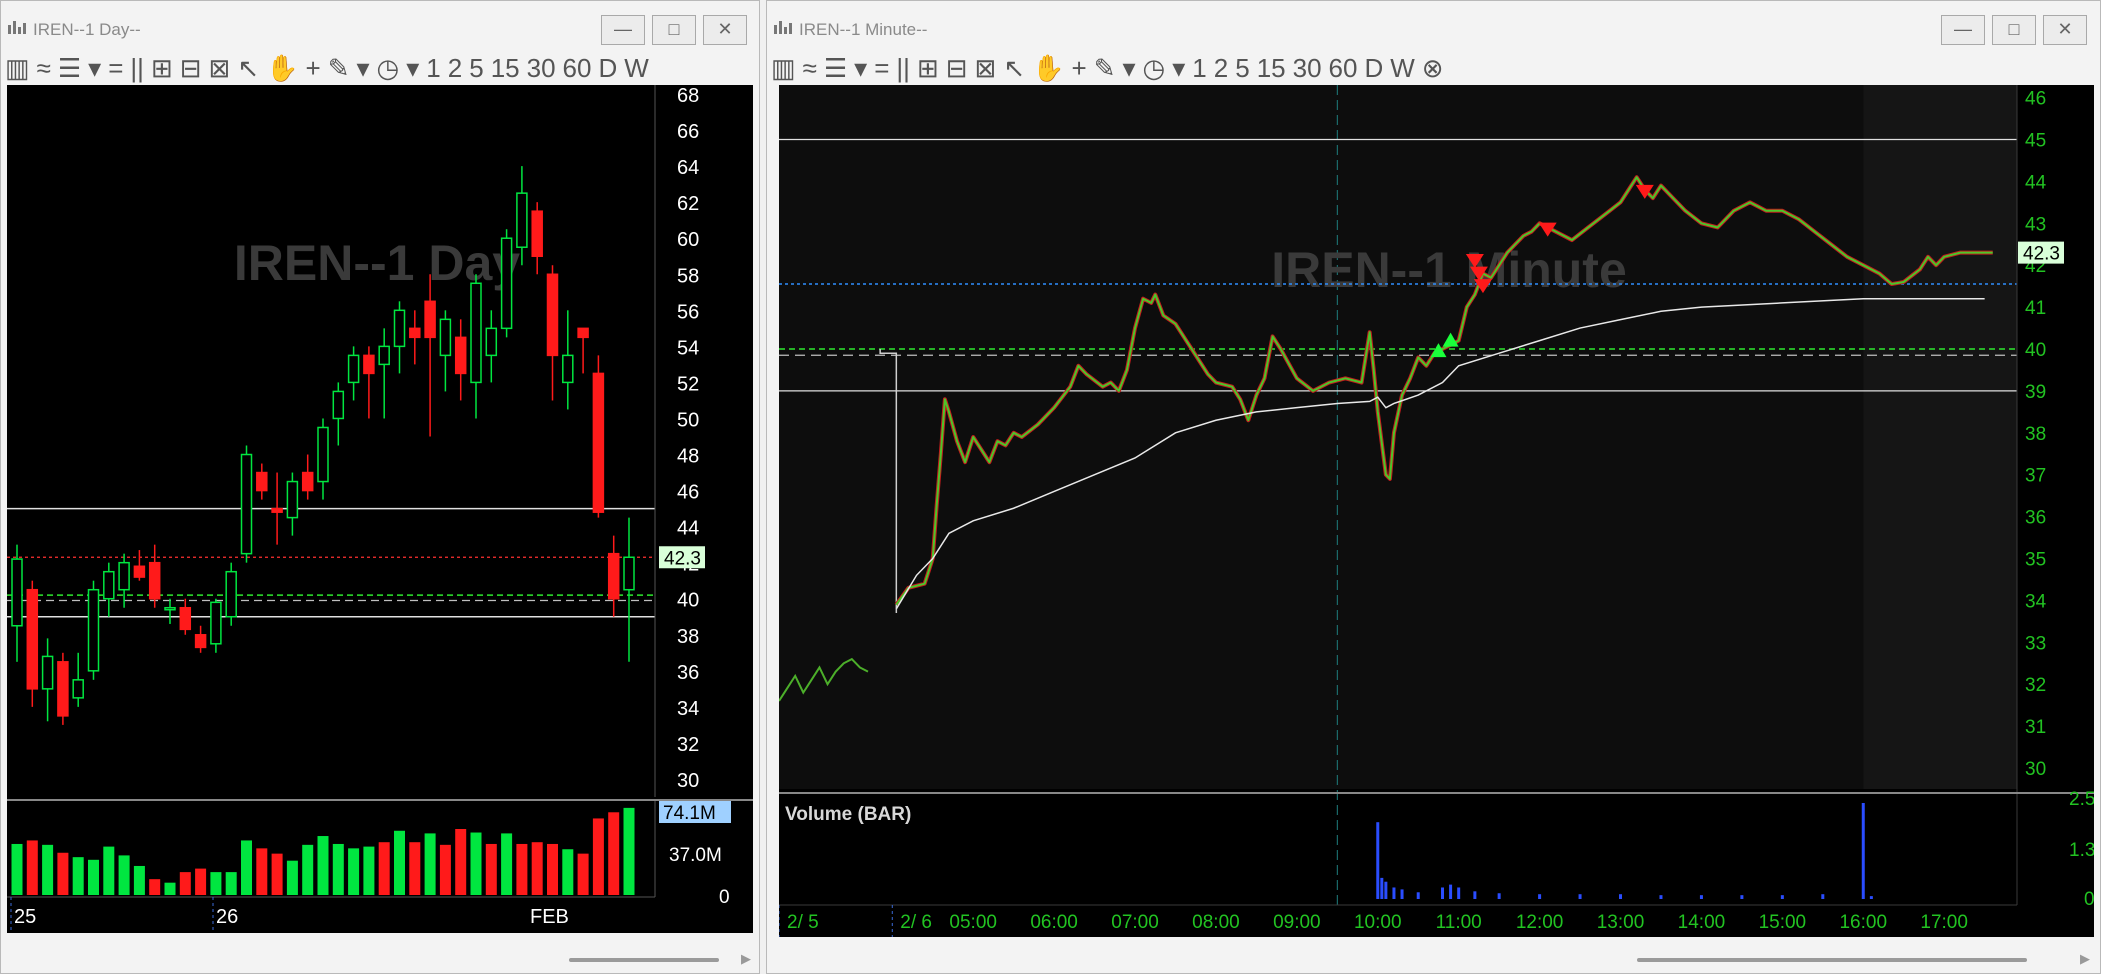  What do you see at coordinates (549, 917) in the screenshot?
I see `daily-date-label: FEB` at bounding box center [549, 917].